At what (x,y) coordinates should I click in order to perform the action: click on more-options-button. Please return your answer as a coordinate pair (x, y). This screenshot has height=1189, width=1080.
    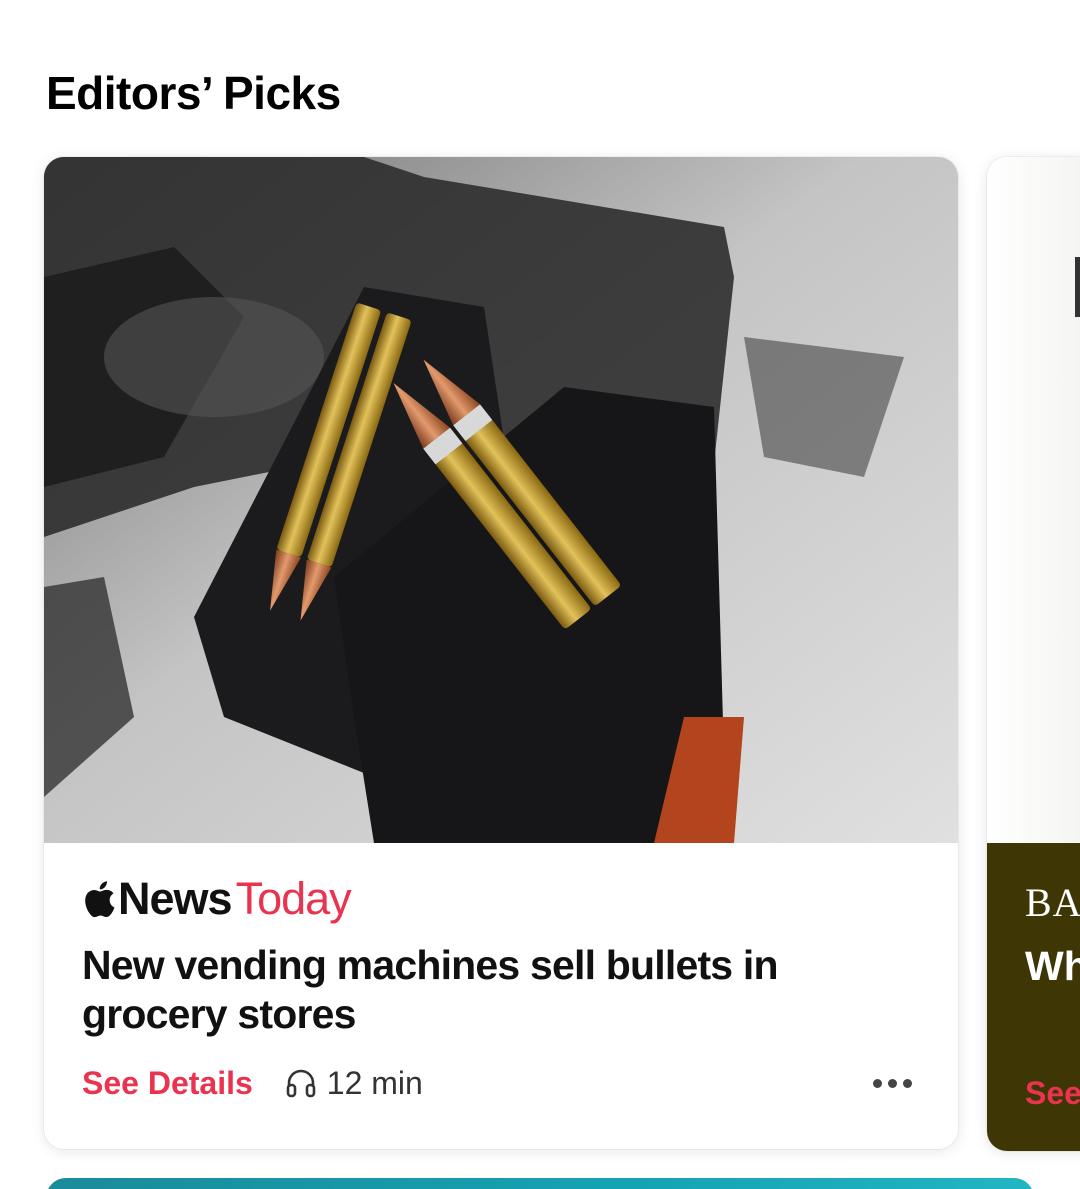
    Looking at the image, I should click on (892, 1083).